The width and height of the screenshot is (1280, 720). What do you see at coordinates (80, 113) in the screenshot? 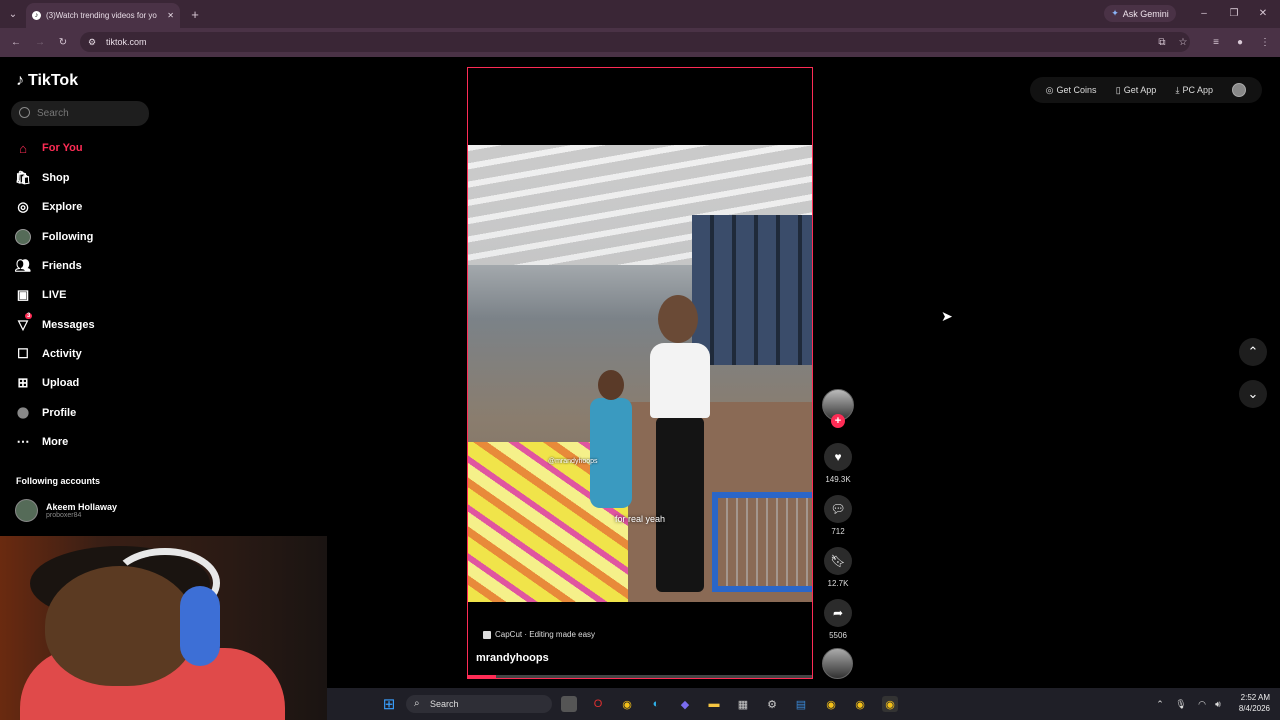
I see `search-input: Search` at bounding box center [80, 113].